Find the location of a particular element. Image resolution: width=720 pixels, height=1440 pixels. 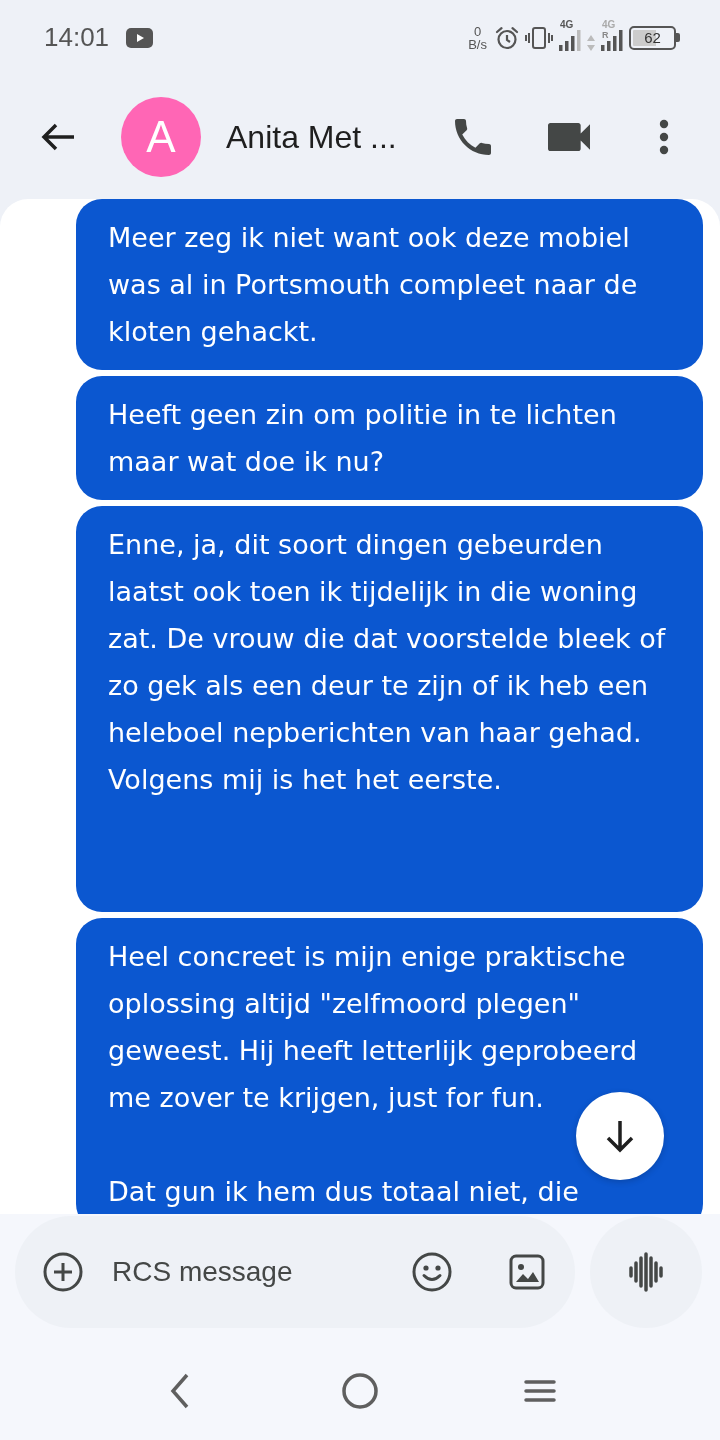

waveform-icon is located at coordinates (646, 1272).